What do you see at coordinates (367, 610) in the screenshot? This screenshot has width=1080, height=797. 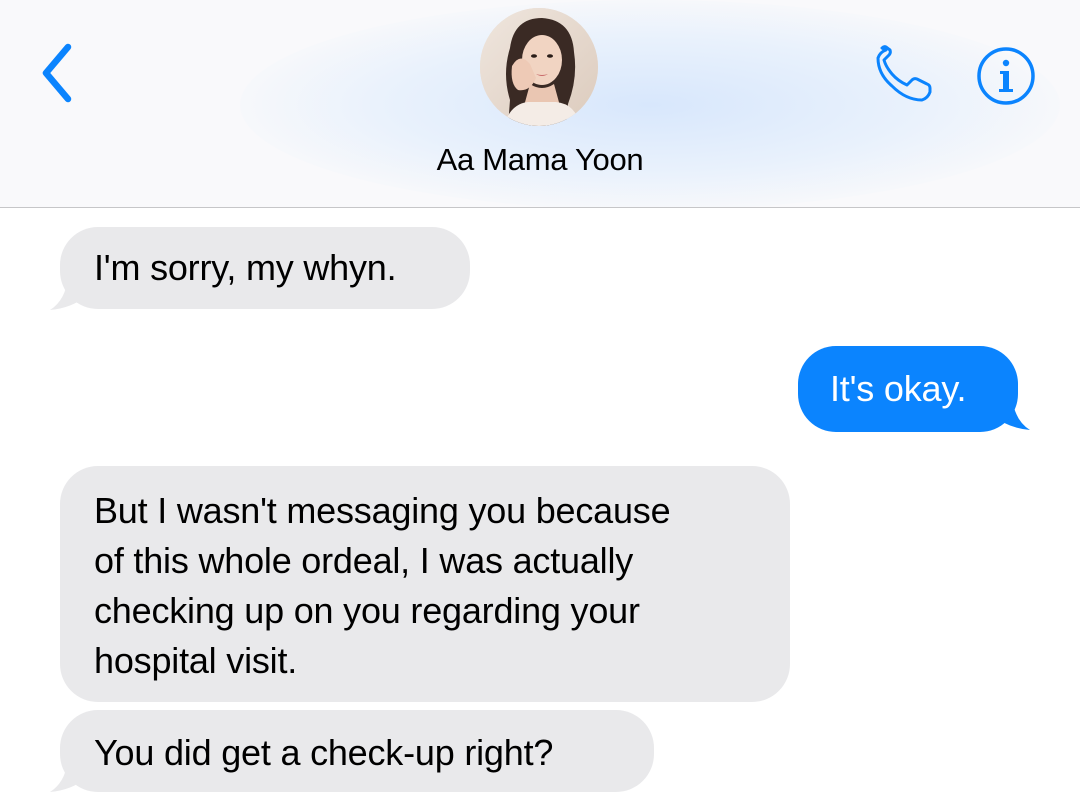 I see `message-text-line: checking up on you regarding your` at bounding box center [367, 610].